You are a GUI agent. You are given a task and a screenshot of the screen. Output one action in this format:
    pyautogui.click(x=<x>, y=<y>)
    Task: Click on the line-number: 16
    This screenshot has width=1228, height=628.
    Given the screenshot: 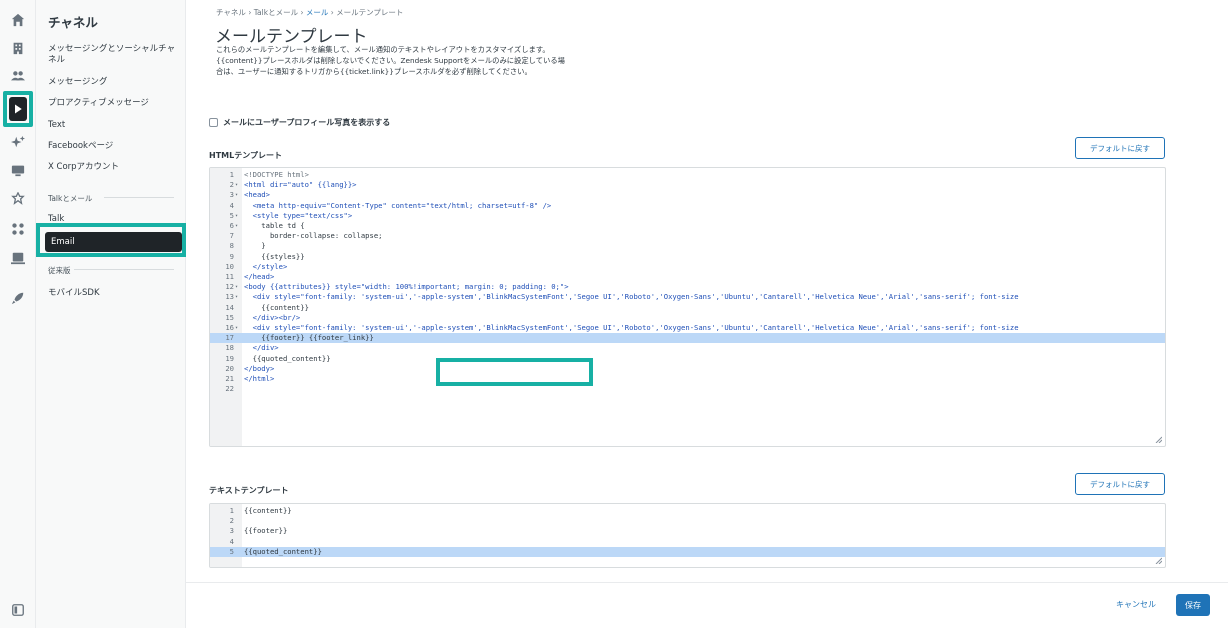 What is the action you would take?
    pyautogui.click(x=229, y=327)
    